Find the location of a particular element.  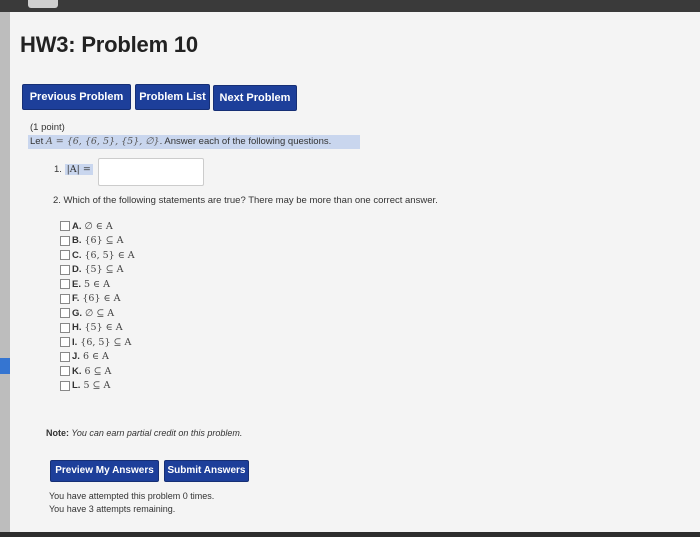

option-l: L. 5 ⊆ A is located at coordinates (97, 386).